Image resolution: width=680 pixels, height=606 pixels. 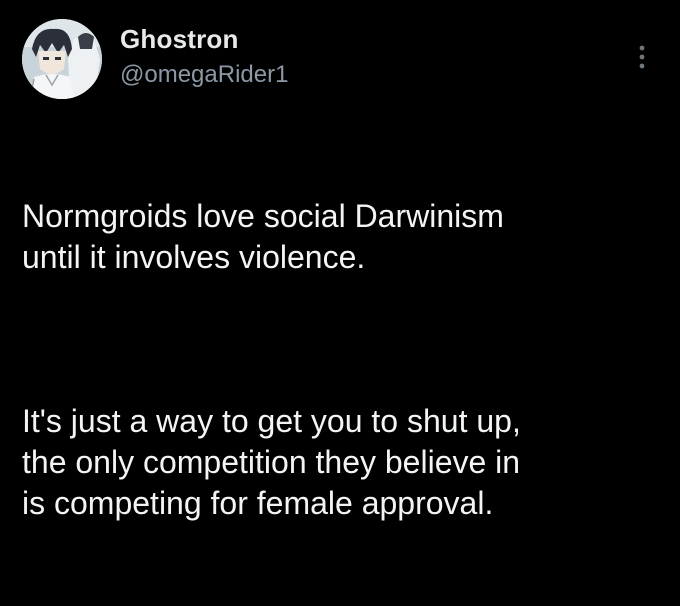 I want to click on anime-character-avatar-icon, so click(x=62, y=59).